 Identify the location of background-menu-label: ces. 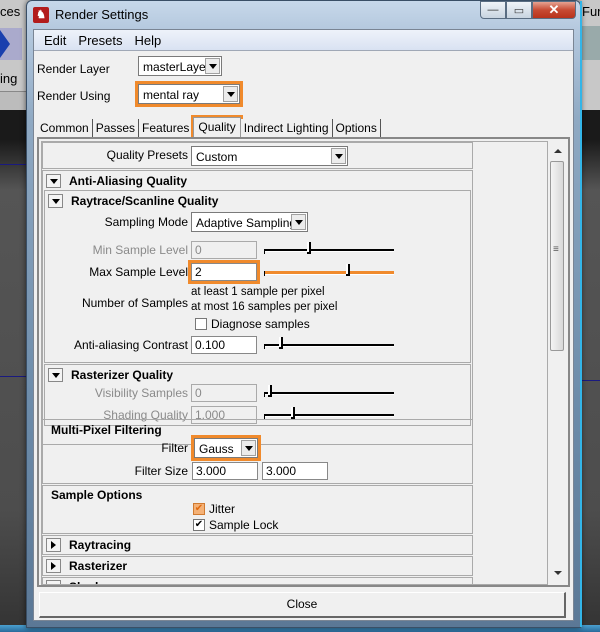
(10, 11).